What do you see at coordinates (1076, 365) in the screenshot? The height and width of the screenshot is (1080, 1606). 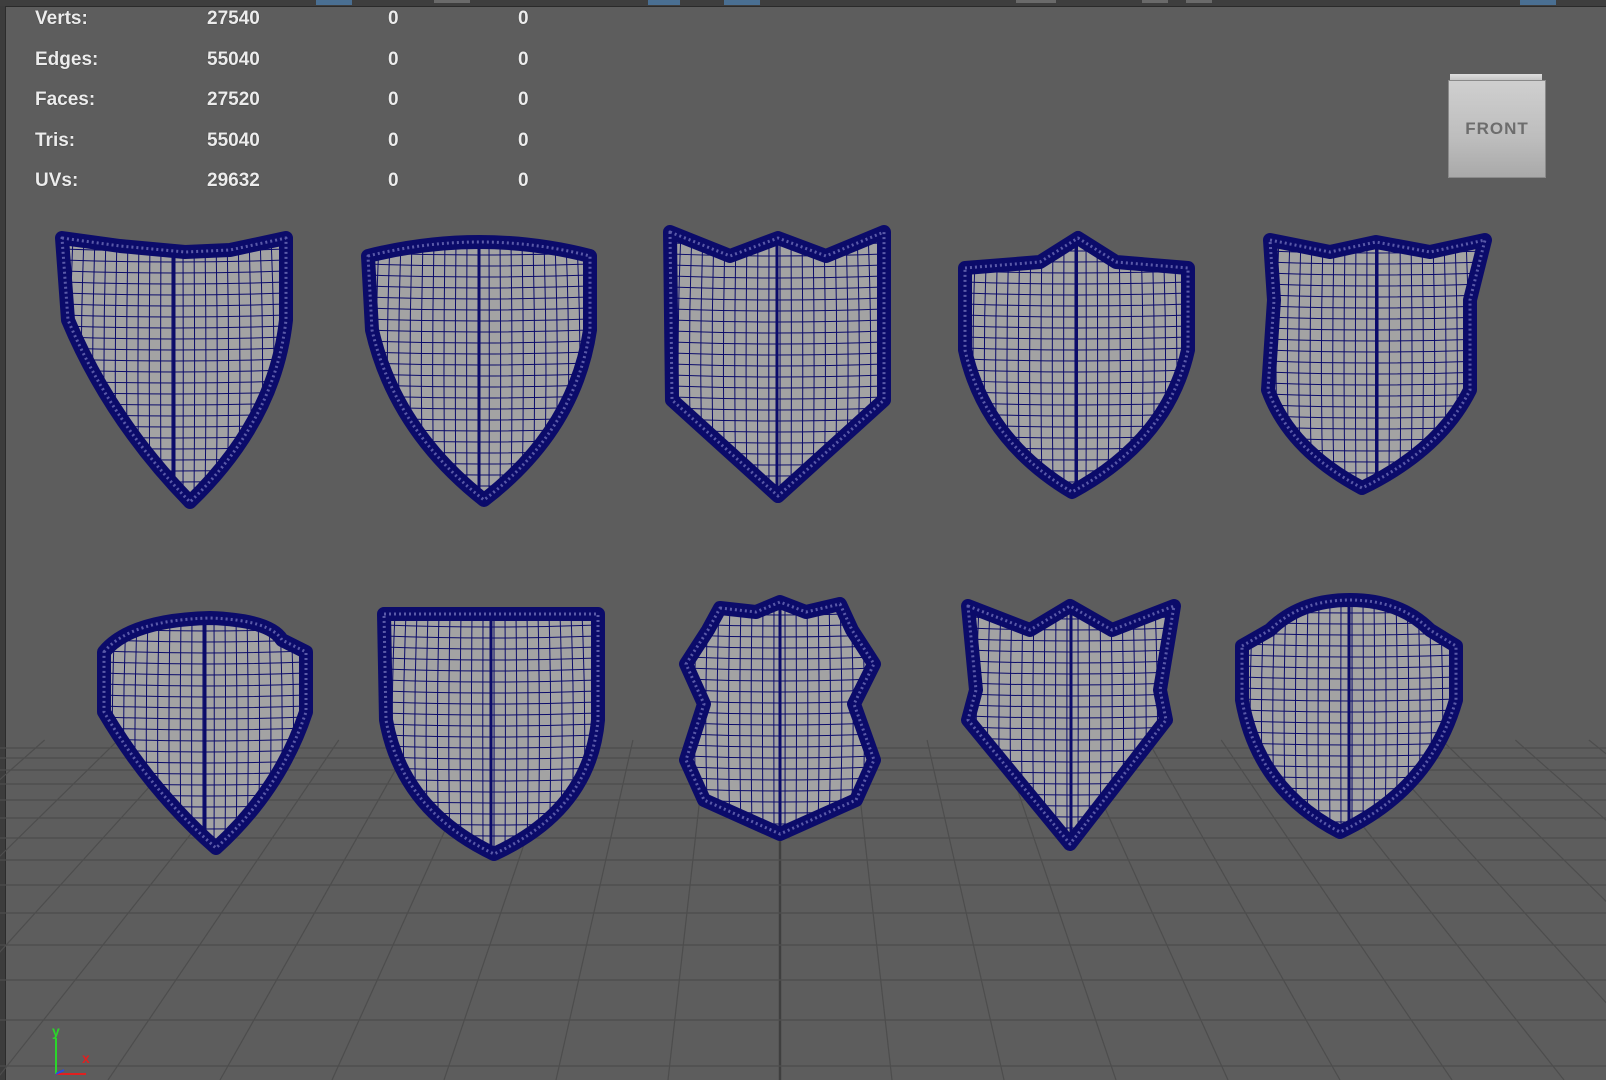 I see `shield-4-mesh` at bounding box center [1076, 365].